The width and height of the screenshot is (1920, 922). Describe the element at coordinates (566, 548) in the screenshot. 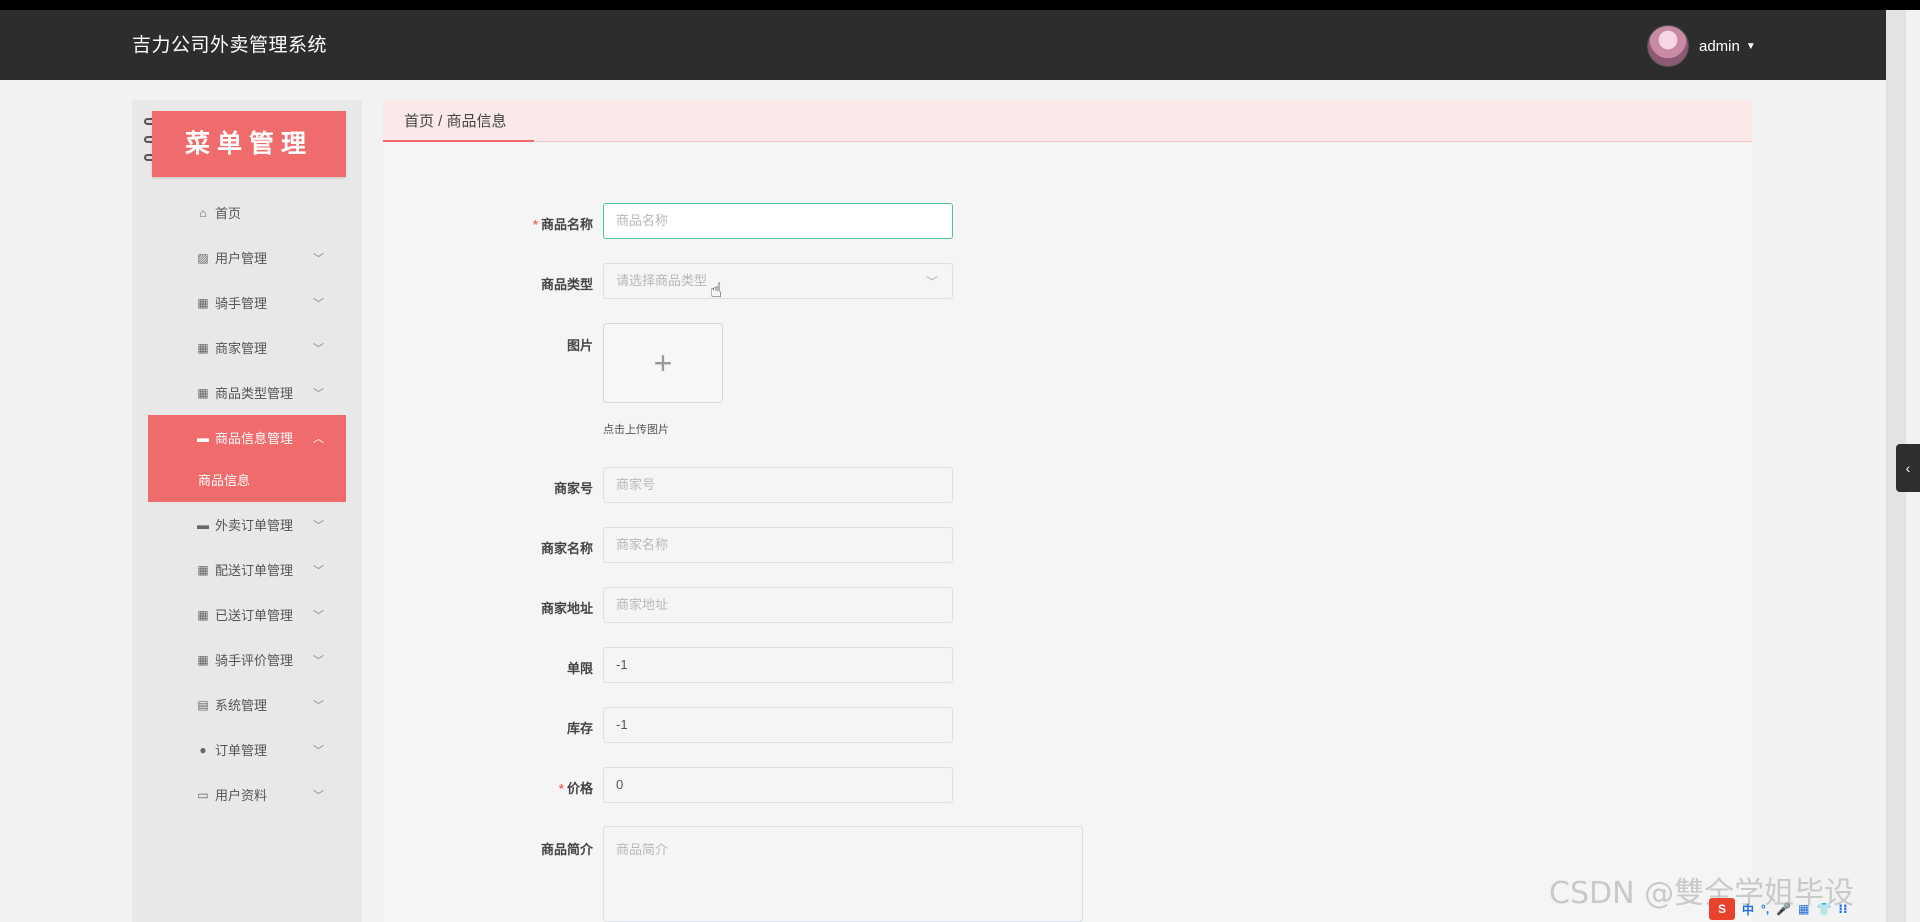

I see `merchant-name-label: 商家名称` at that location.